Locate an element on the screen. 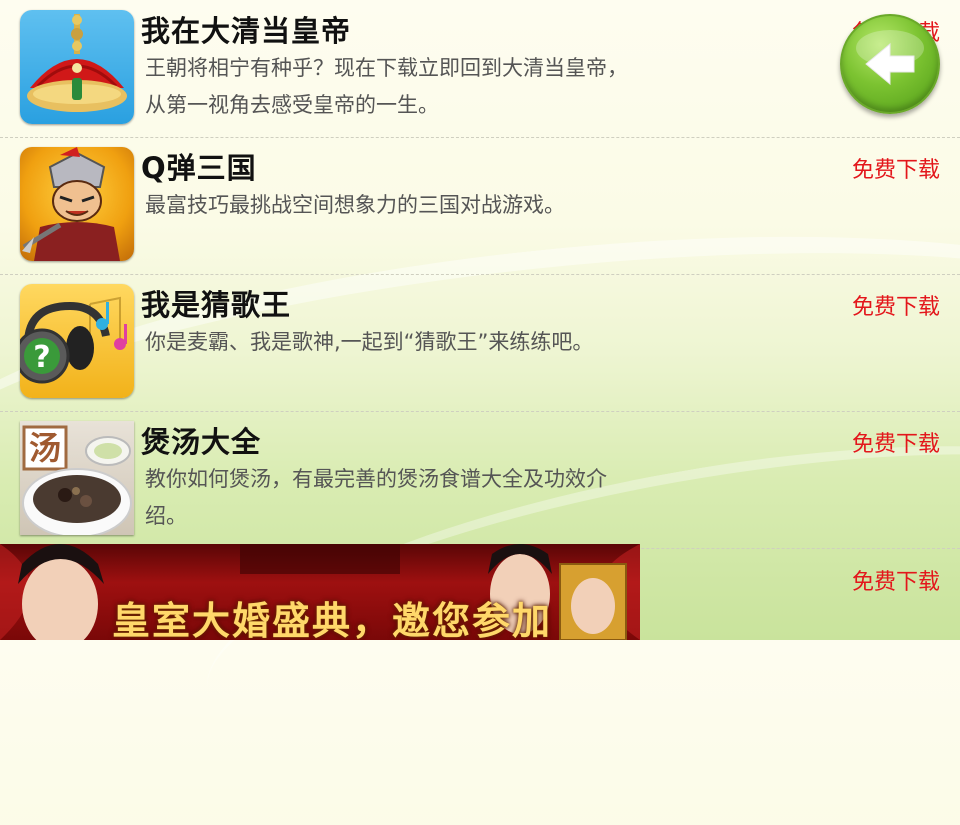  banner-title: 皇室大婚盛典，邀您参加 is located at coordinates (332, 619).